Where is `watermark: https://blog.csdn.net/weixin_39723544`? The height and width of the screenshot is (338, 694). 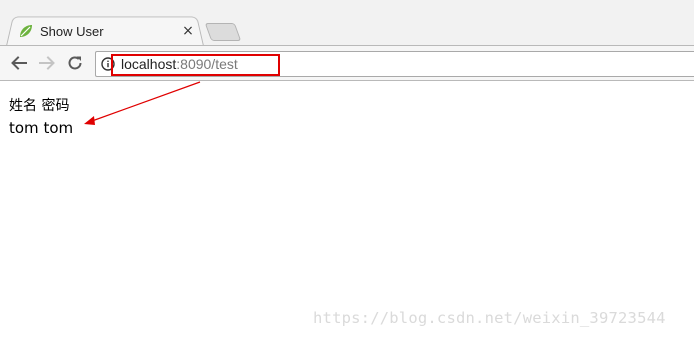 watermark: https://blog.csdn.net/weixin_39723544 is located at coordinates (489, 318).